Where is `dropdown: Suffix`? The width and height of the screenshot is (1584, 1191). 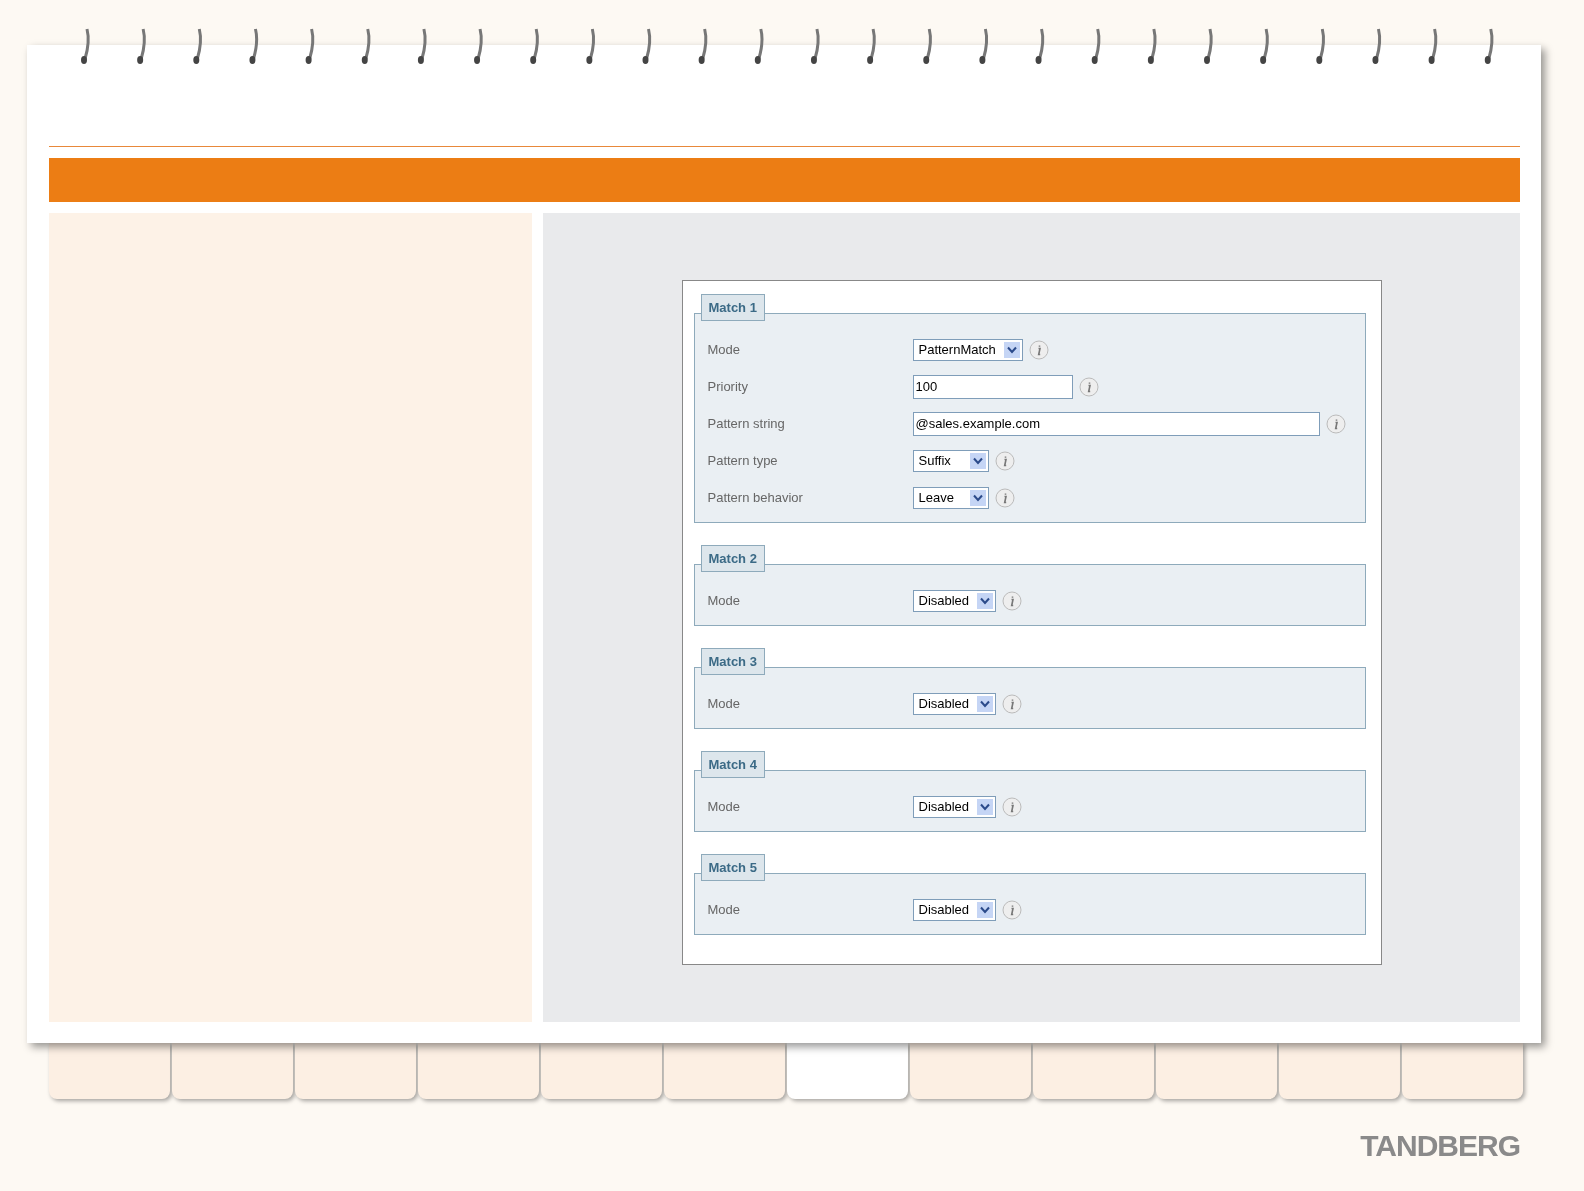 dropdown: Suffix is located at coordinates (950, 460).